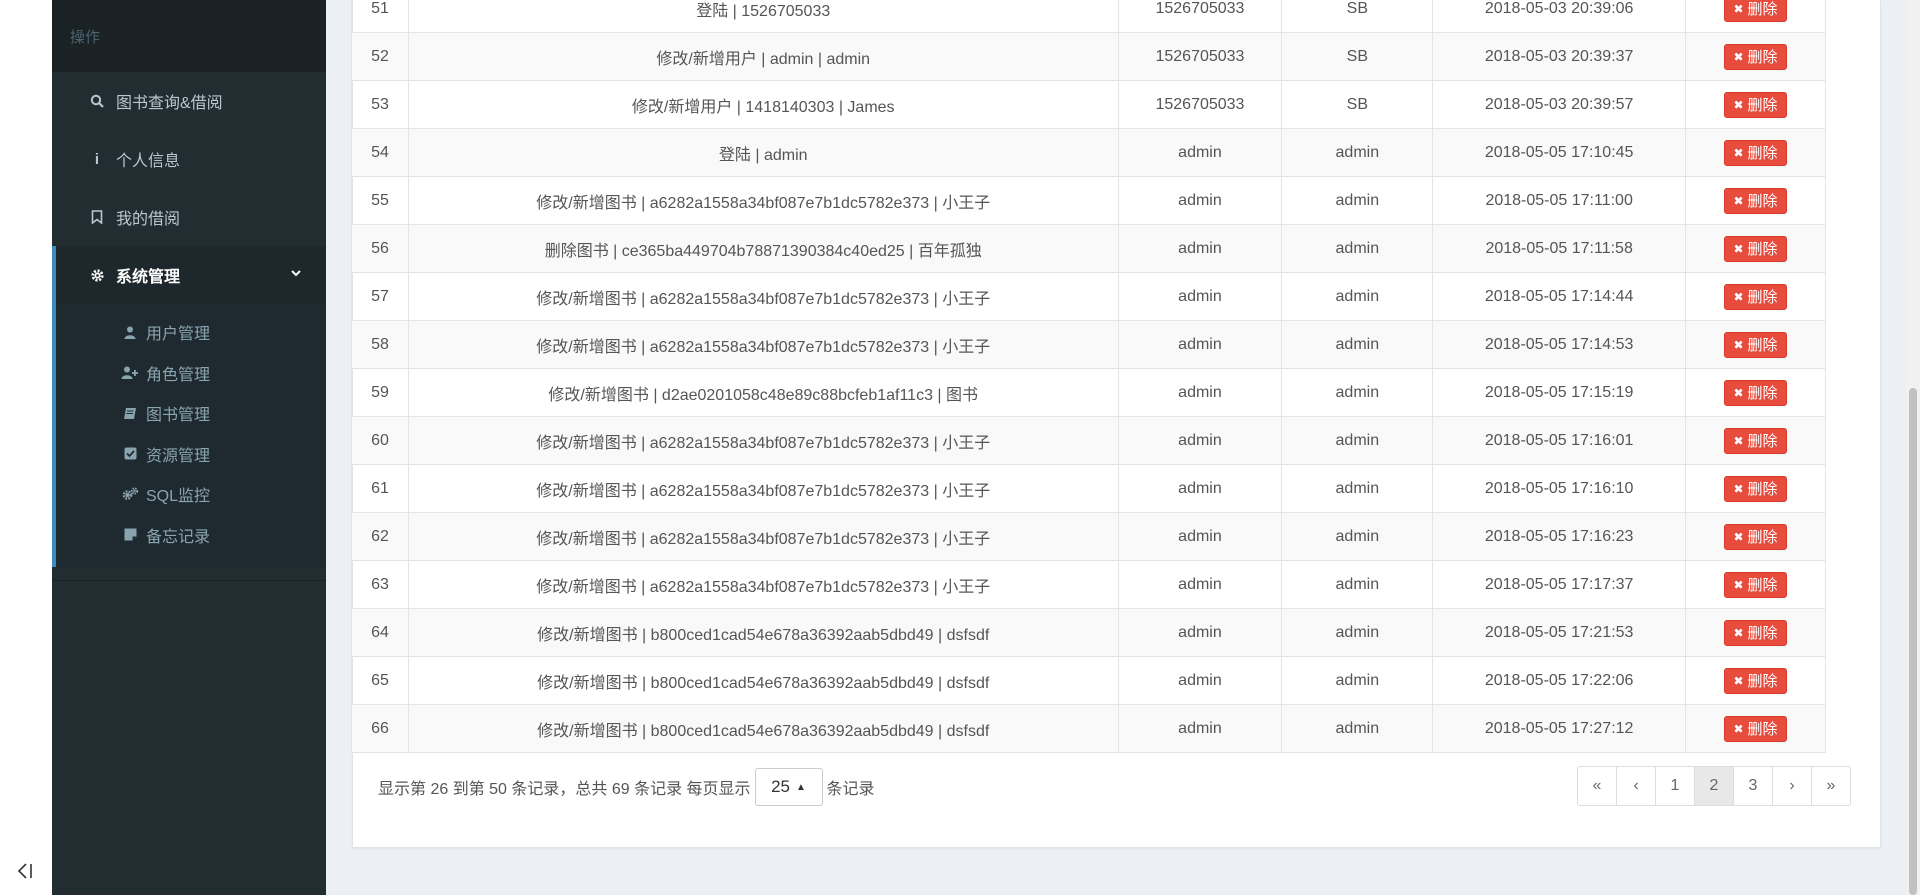 The width and height of the screenshot is (1920, 895). What do you see at coordinates (1913, 641) in the screenshot?
I see `scrollbar-thumb` at bounding box center [1913, 641].